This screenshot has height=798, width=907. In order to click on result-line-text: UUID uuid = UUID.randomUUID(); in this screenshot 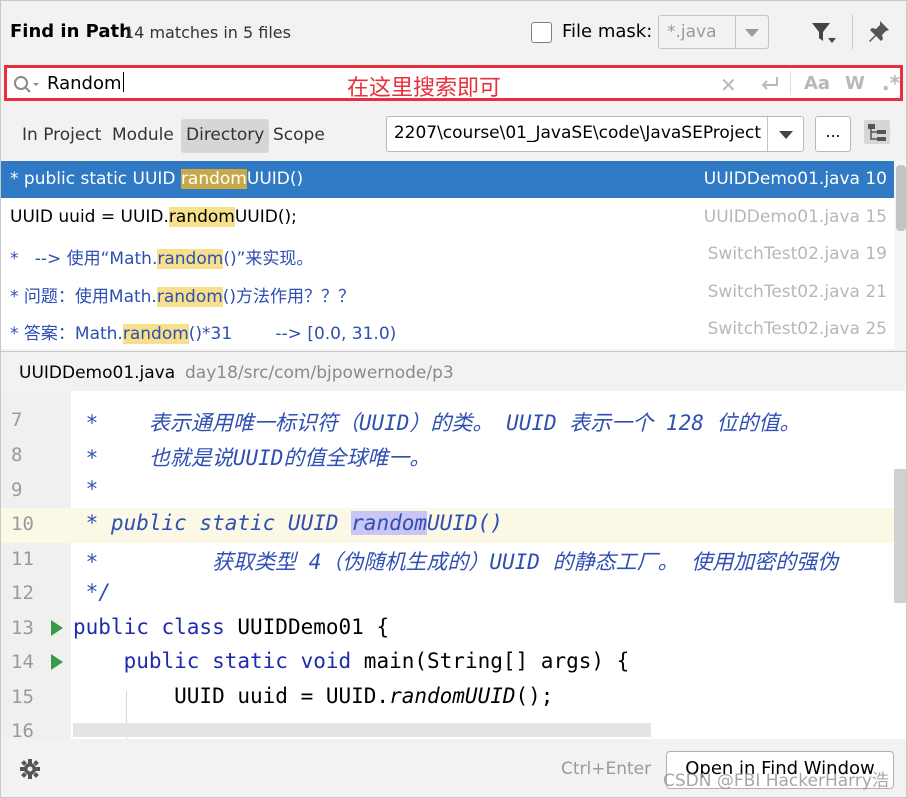, I will do `click(153, 216)`.